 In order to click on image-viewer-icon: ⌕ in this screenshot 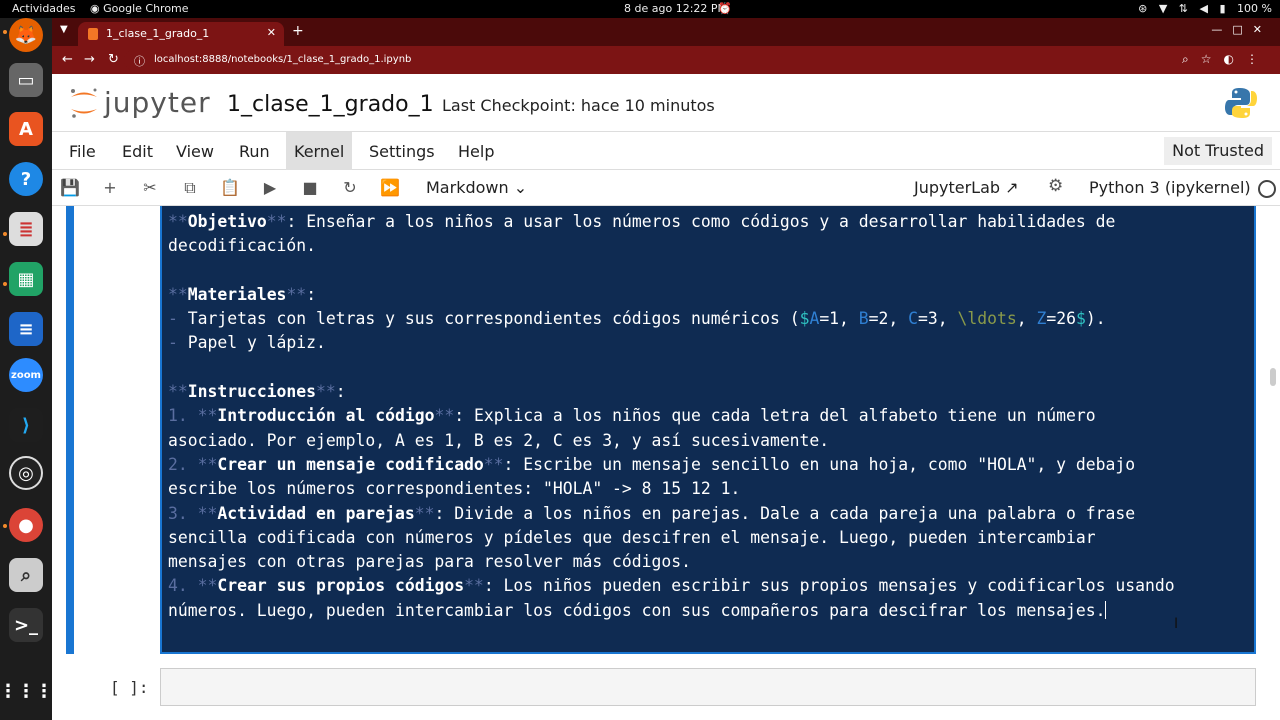, I will do `click(26, 575)`.